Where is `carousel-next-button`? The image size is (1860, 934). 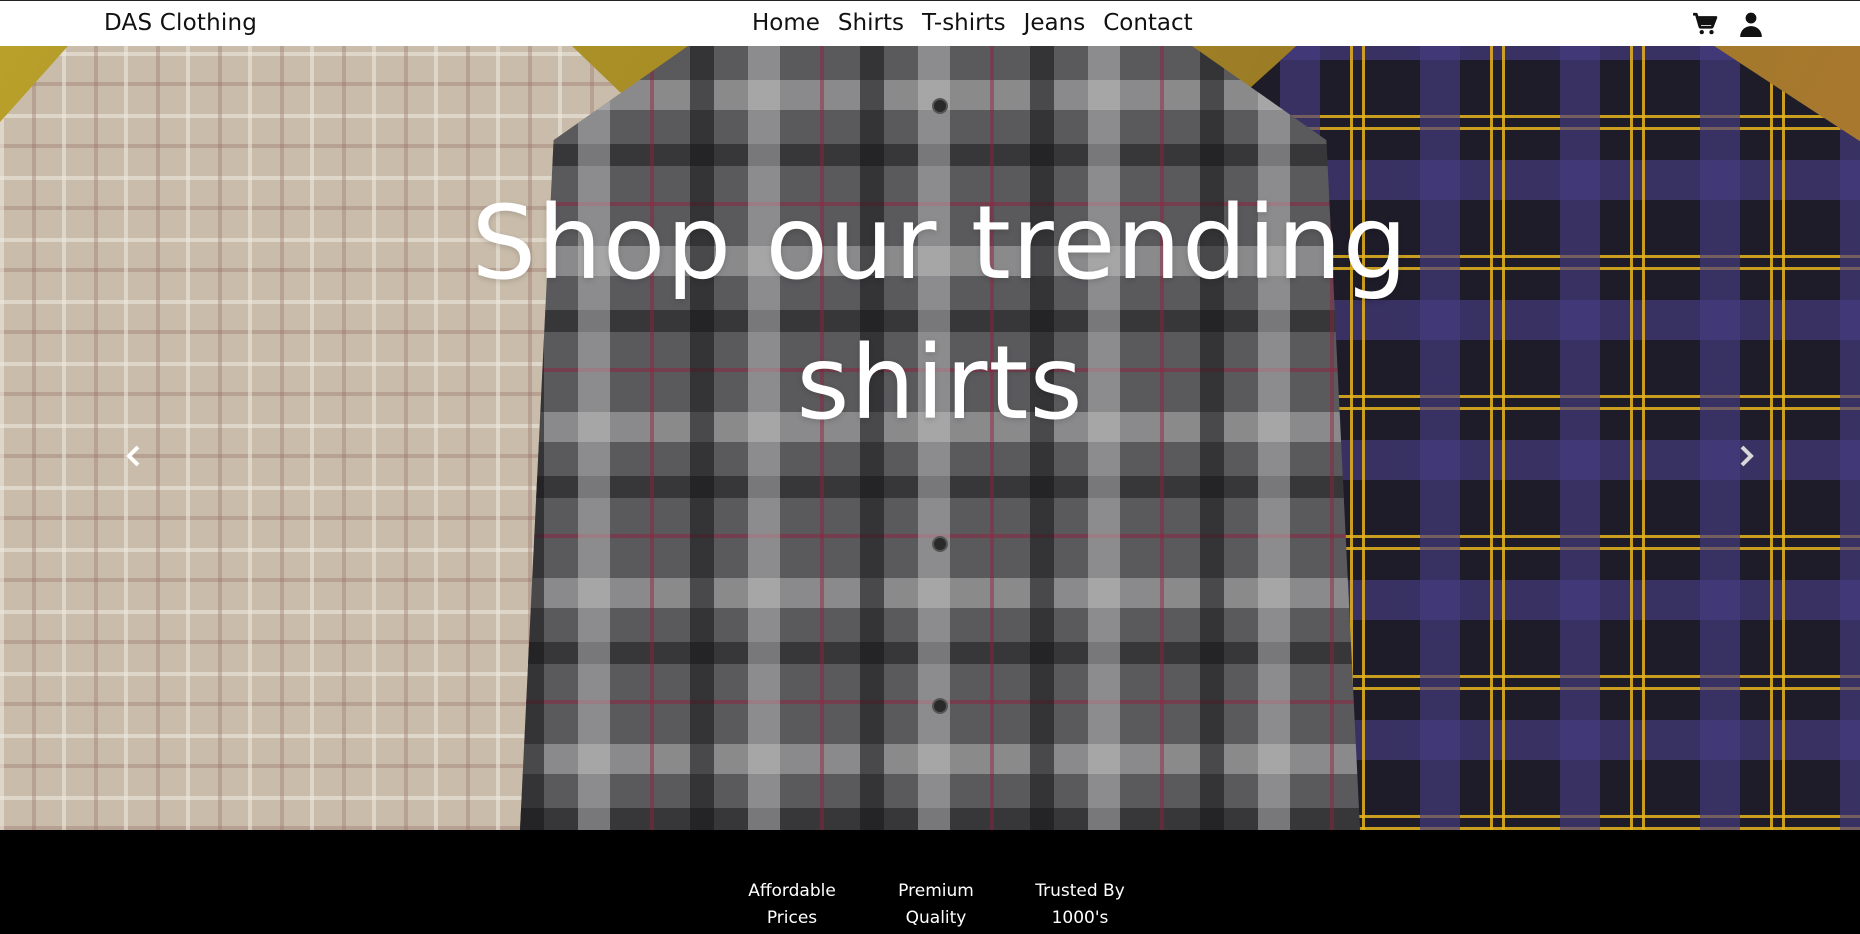
carousel-next-button is located at coordinates (1746, 456).